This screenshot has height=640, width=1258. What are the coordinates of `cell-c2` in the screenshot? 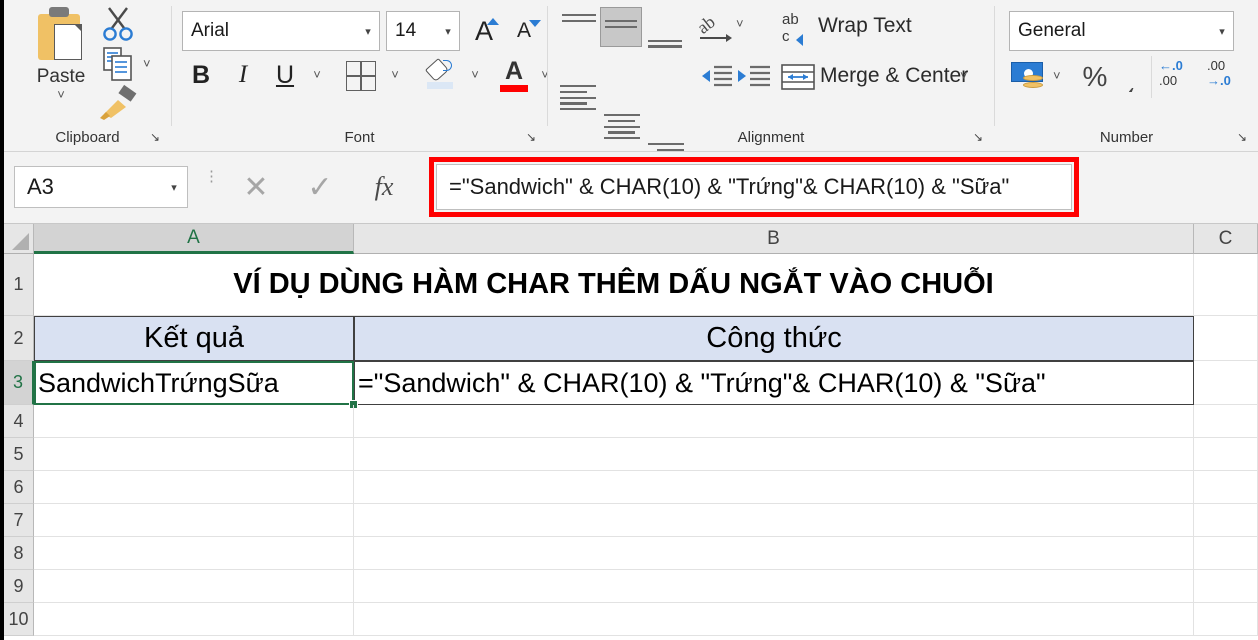 It's located at (1226, 338).